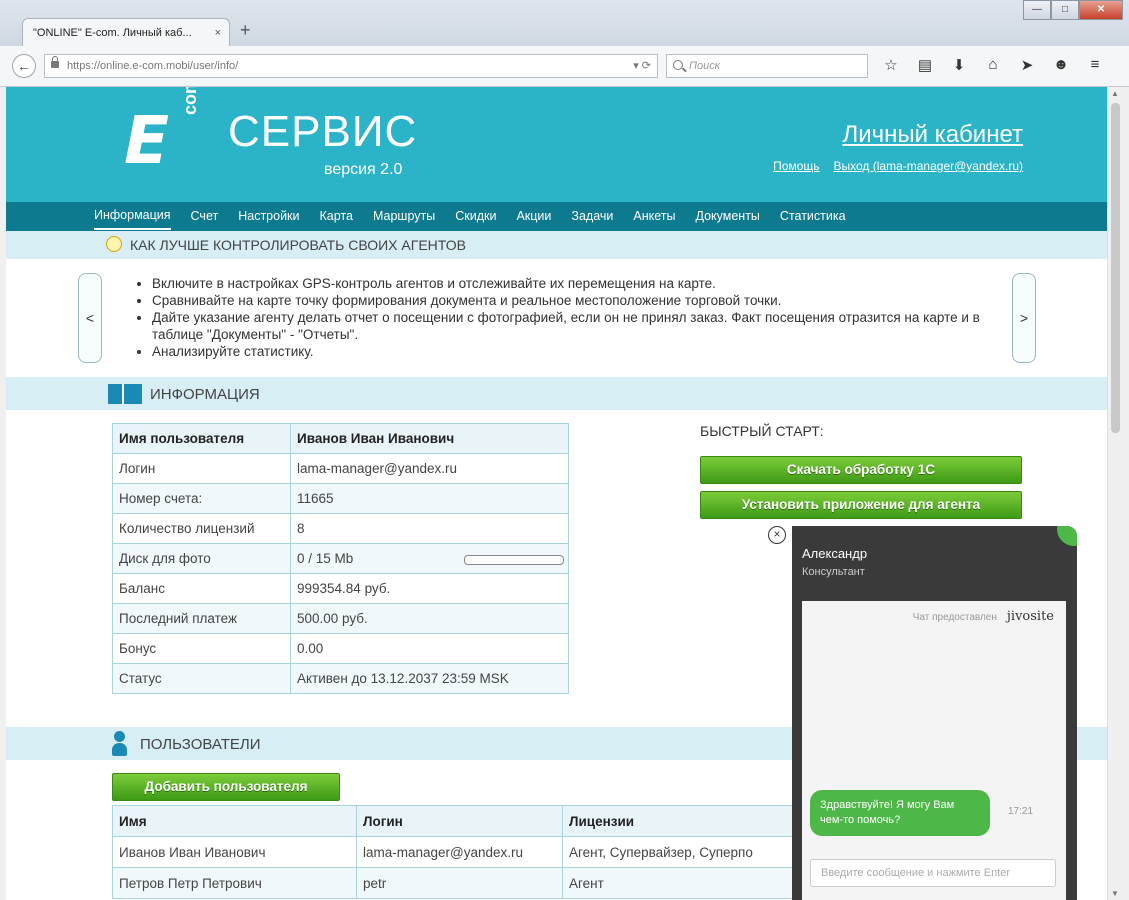 The height and width of the screenshot is (900, 1129). Describe the element at coordinates (1067, 536) in the screenshot. I see `chat-status-icon` at that location.